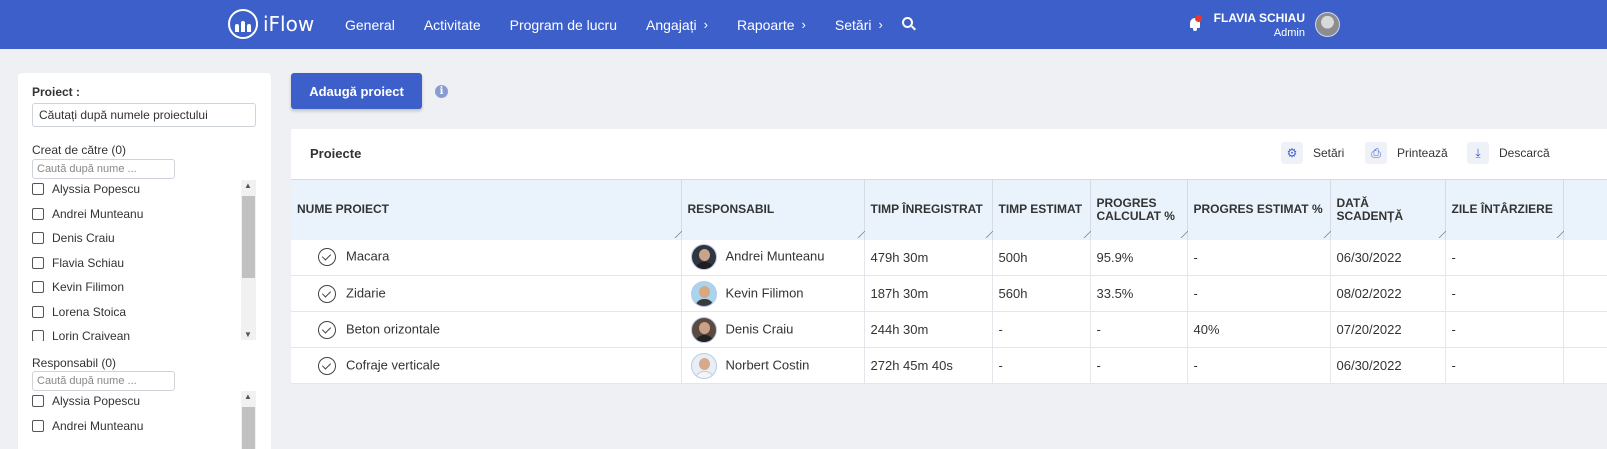  Describe the element at coordinates (1388, 365) in the screenshot. I see `due-date-cell: 06/30/2022` at that location.